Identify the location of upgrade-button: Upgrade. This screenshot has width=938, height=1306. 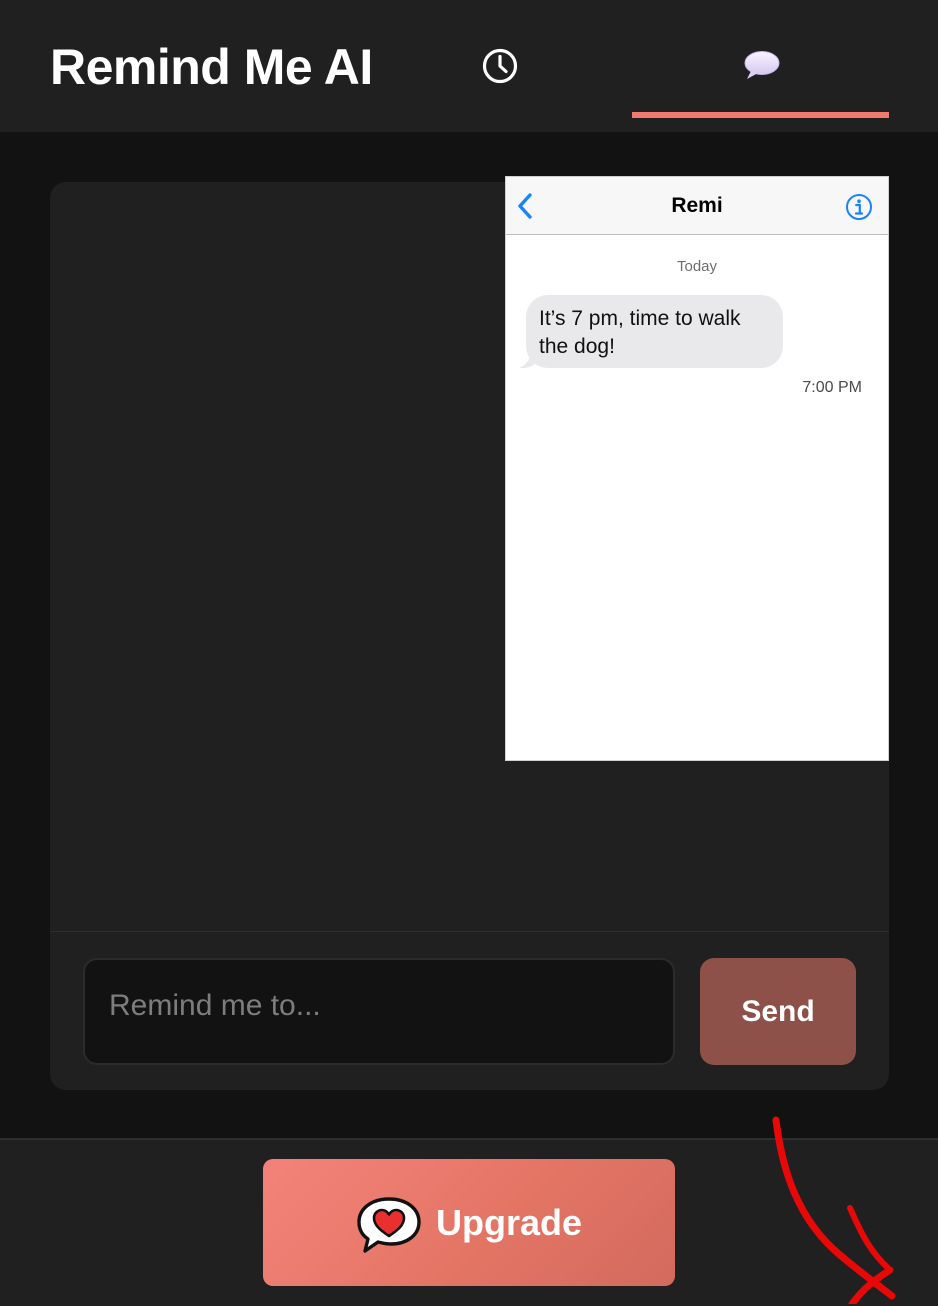
(469, 1222).